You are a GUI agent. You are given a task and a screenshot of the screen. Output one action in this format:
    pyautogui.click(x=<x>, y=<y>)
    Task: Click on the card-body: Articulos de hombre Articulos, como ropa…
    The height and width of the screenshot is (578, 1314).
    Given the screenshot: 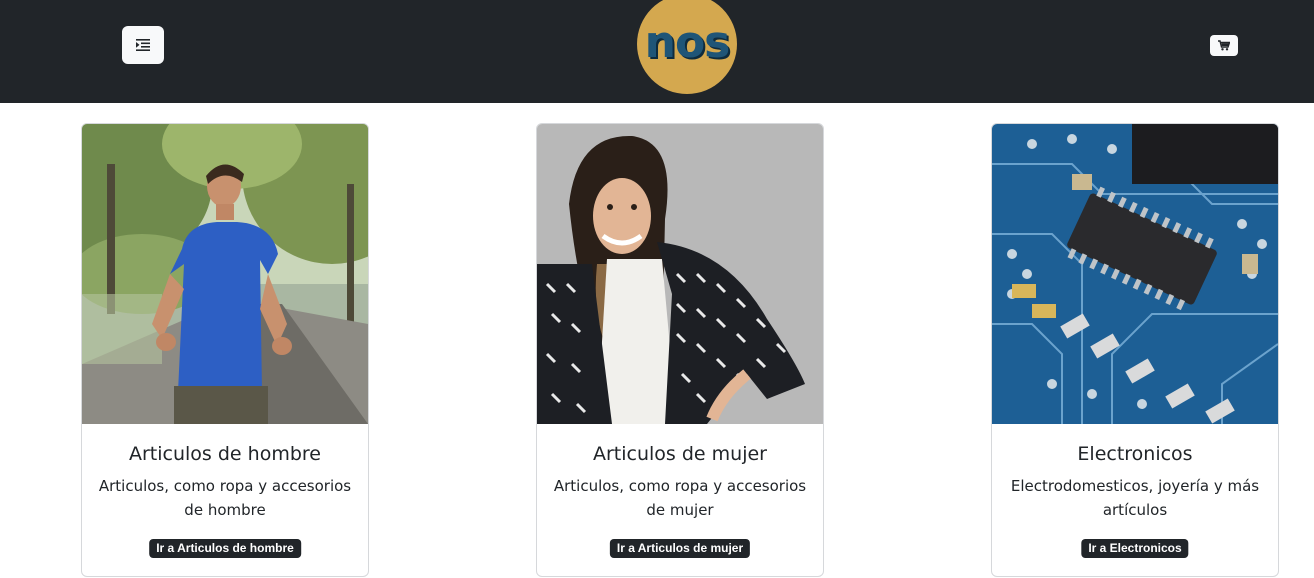 What is the action you would take?
    pyautogui.click(x=225, y=473)
    